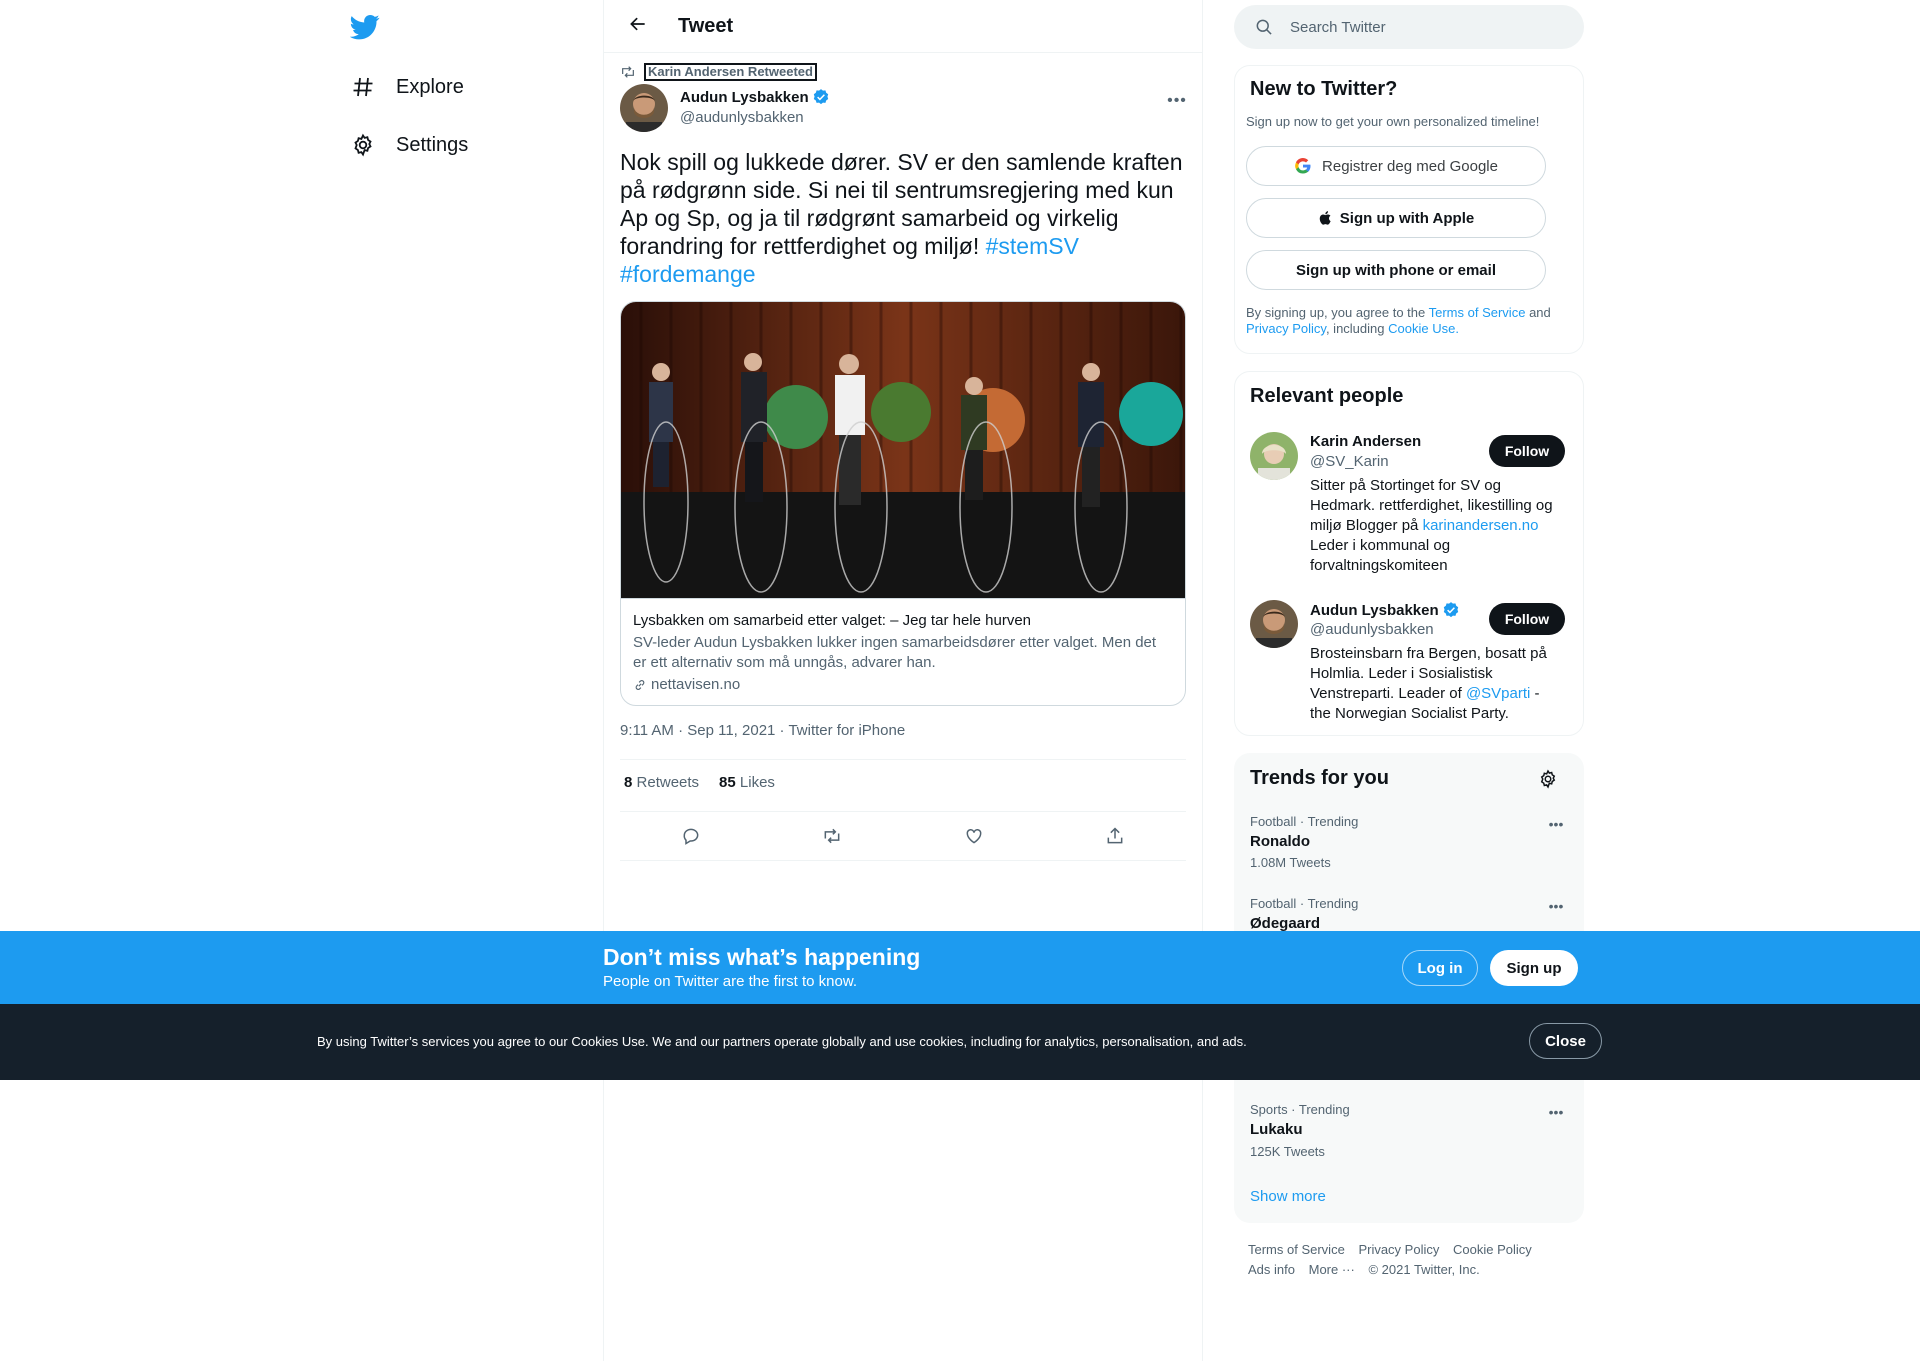 This screenshot has width=1920, height=1361. I want to click on trend-category: Sports · Trending, so click(1300, 1109).